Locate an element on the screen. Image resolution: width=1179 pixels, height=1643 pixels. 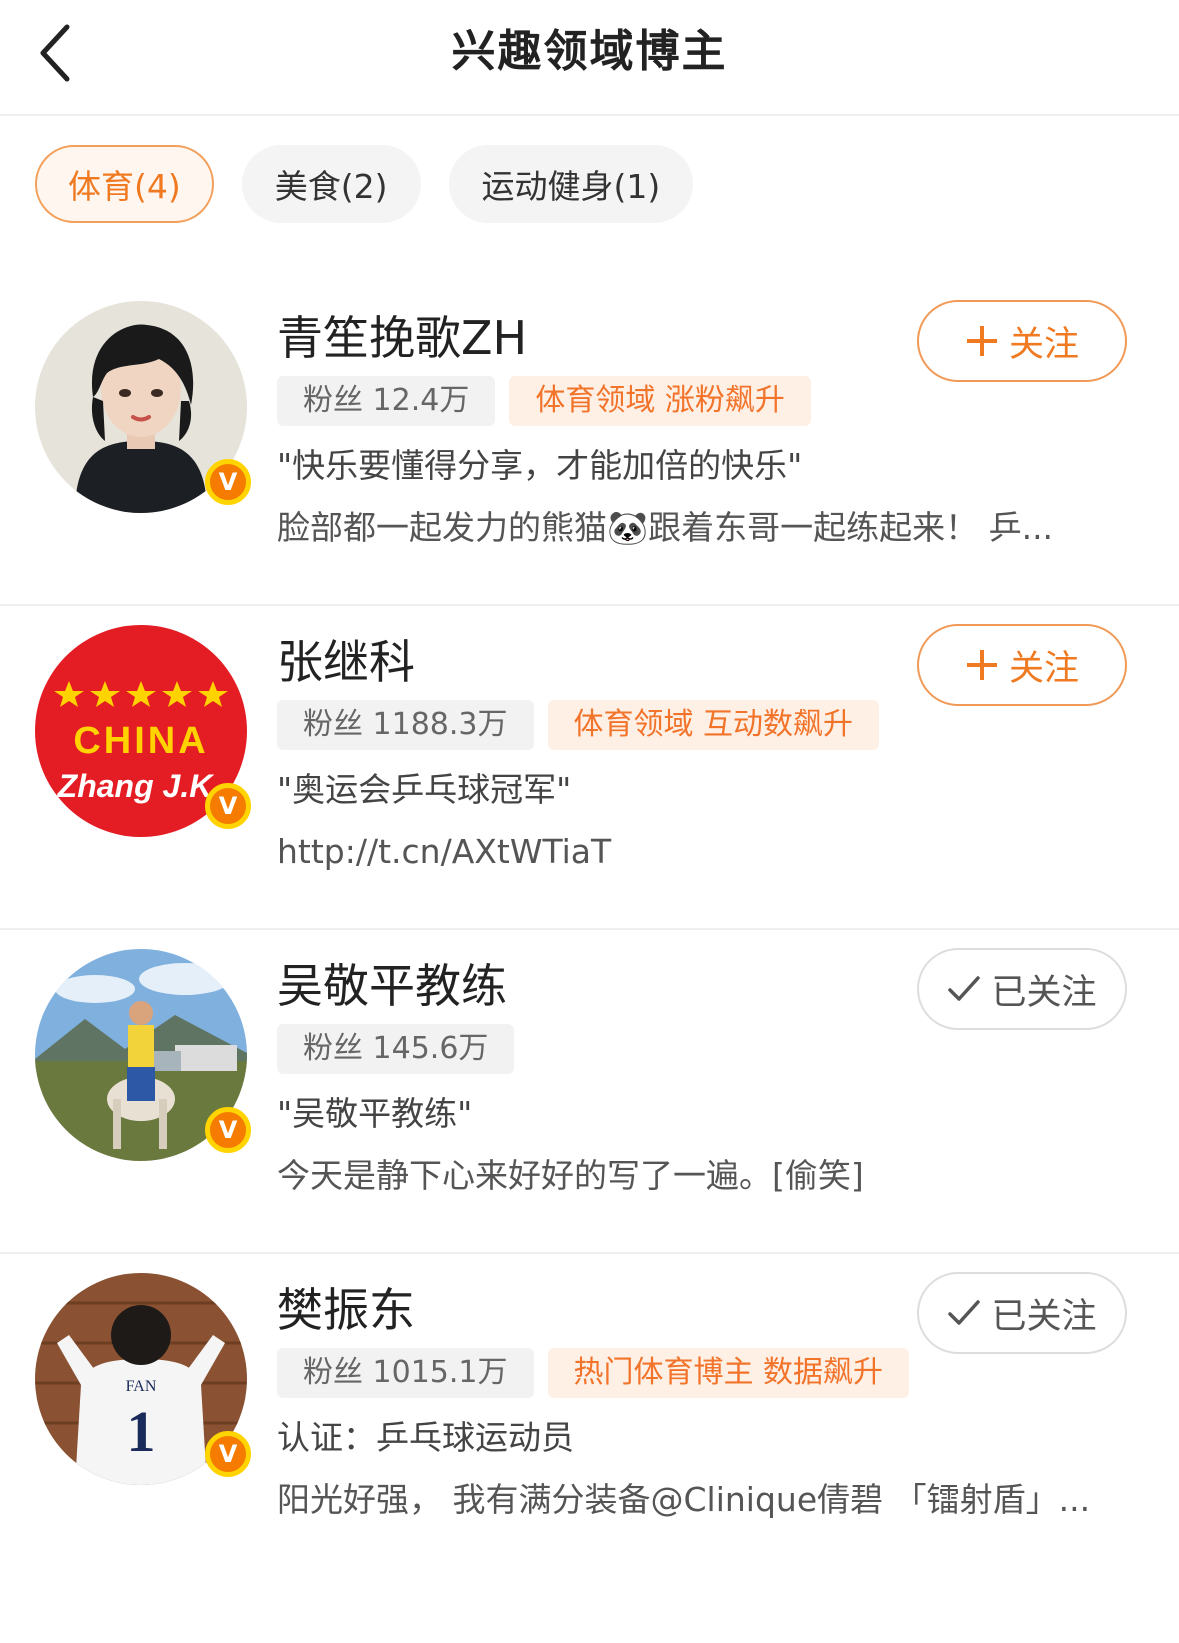
tag-row: 粉丝 1188.3万 体育领域 互动数飙升 is located at coordinates (578, 725).